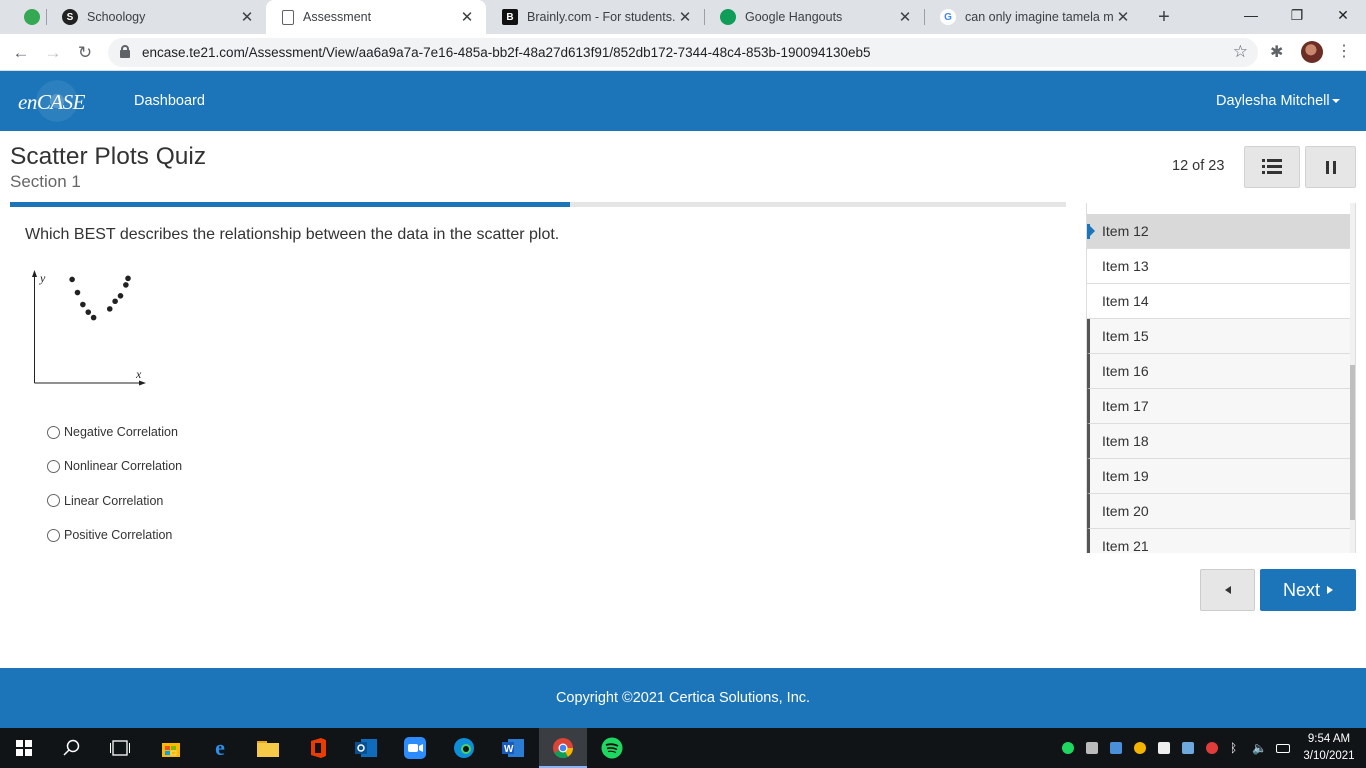 The width and height of the screenshot is (1366, 768). What do you see at coordinates (366, 748) in the screenshot?
I see `outlook-icon` at bounding box center [366, 748].